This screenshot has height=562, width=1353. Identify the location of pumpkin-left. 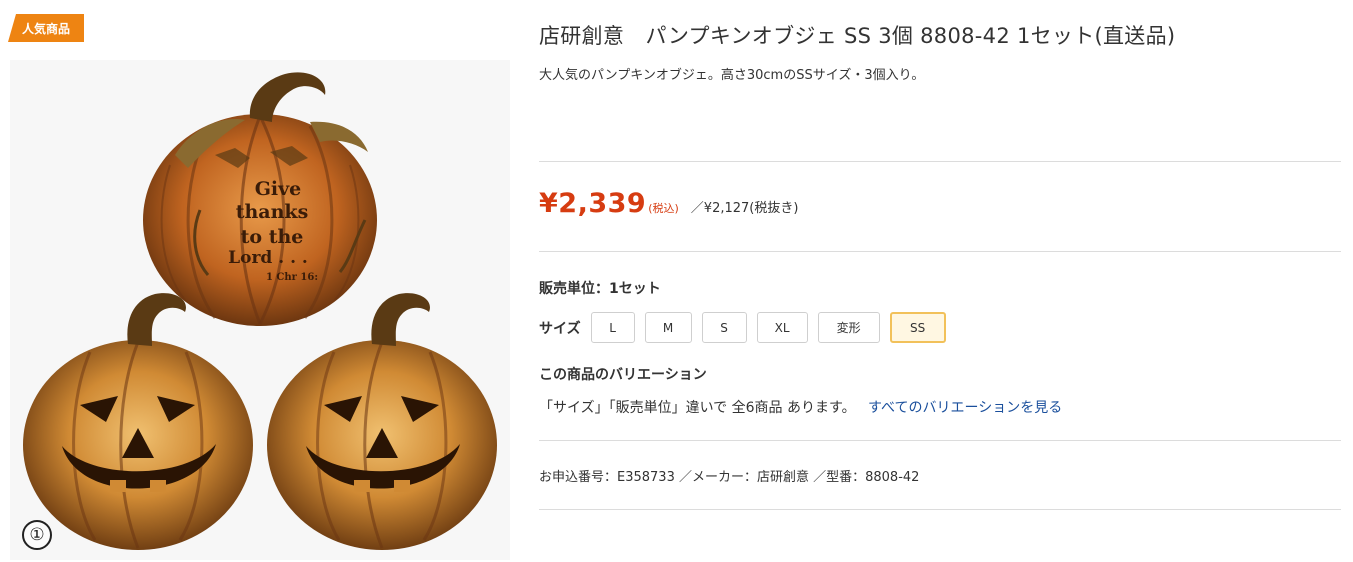
(138, 421).